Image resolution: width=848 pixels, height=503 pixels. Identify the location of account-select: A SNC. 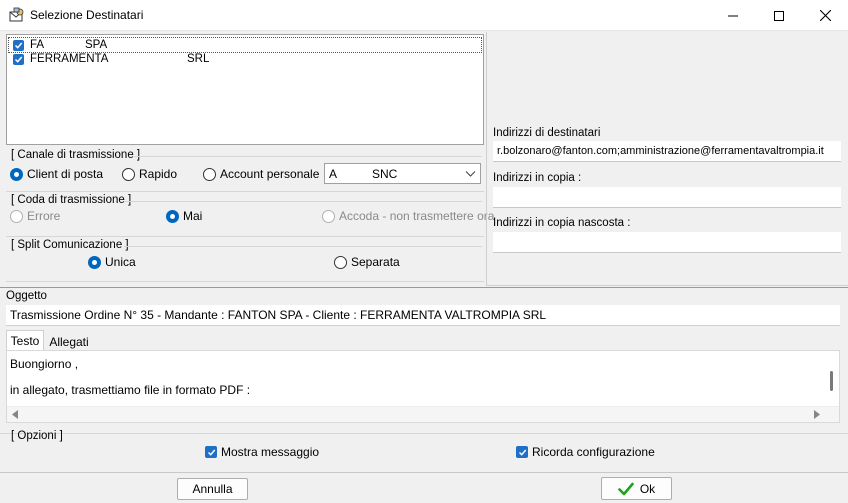
(402, 173).